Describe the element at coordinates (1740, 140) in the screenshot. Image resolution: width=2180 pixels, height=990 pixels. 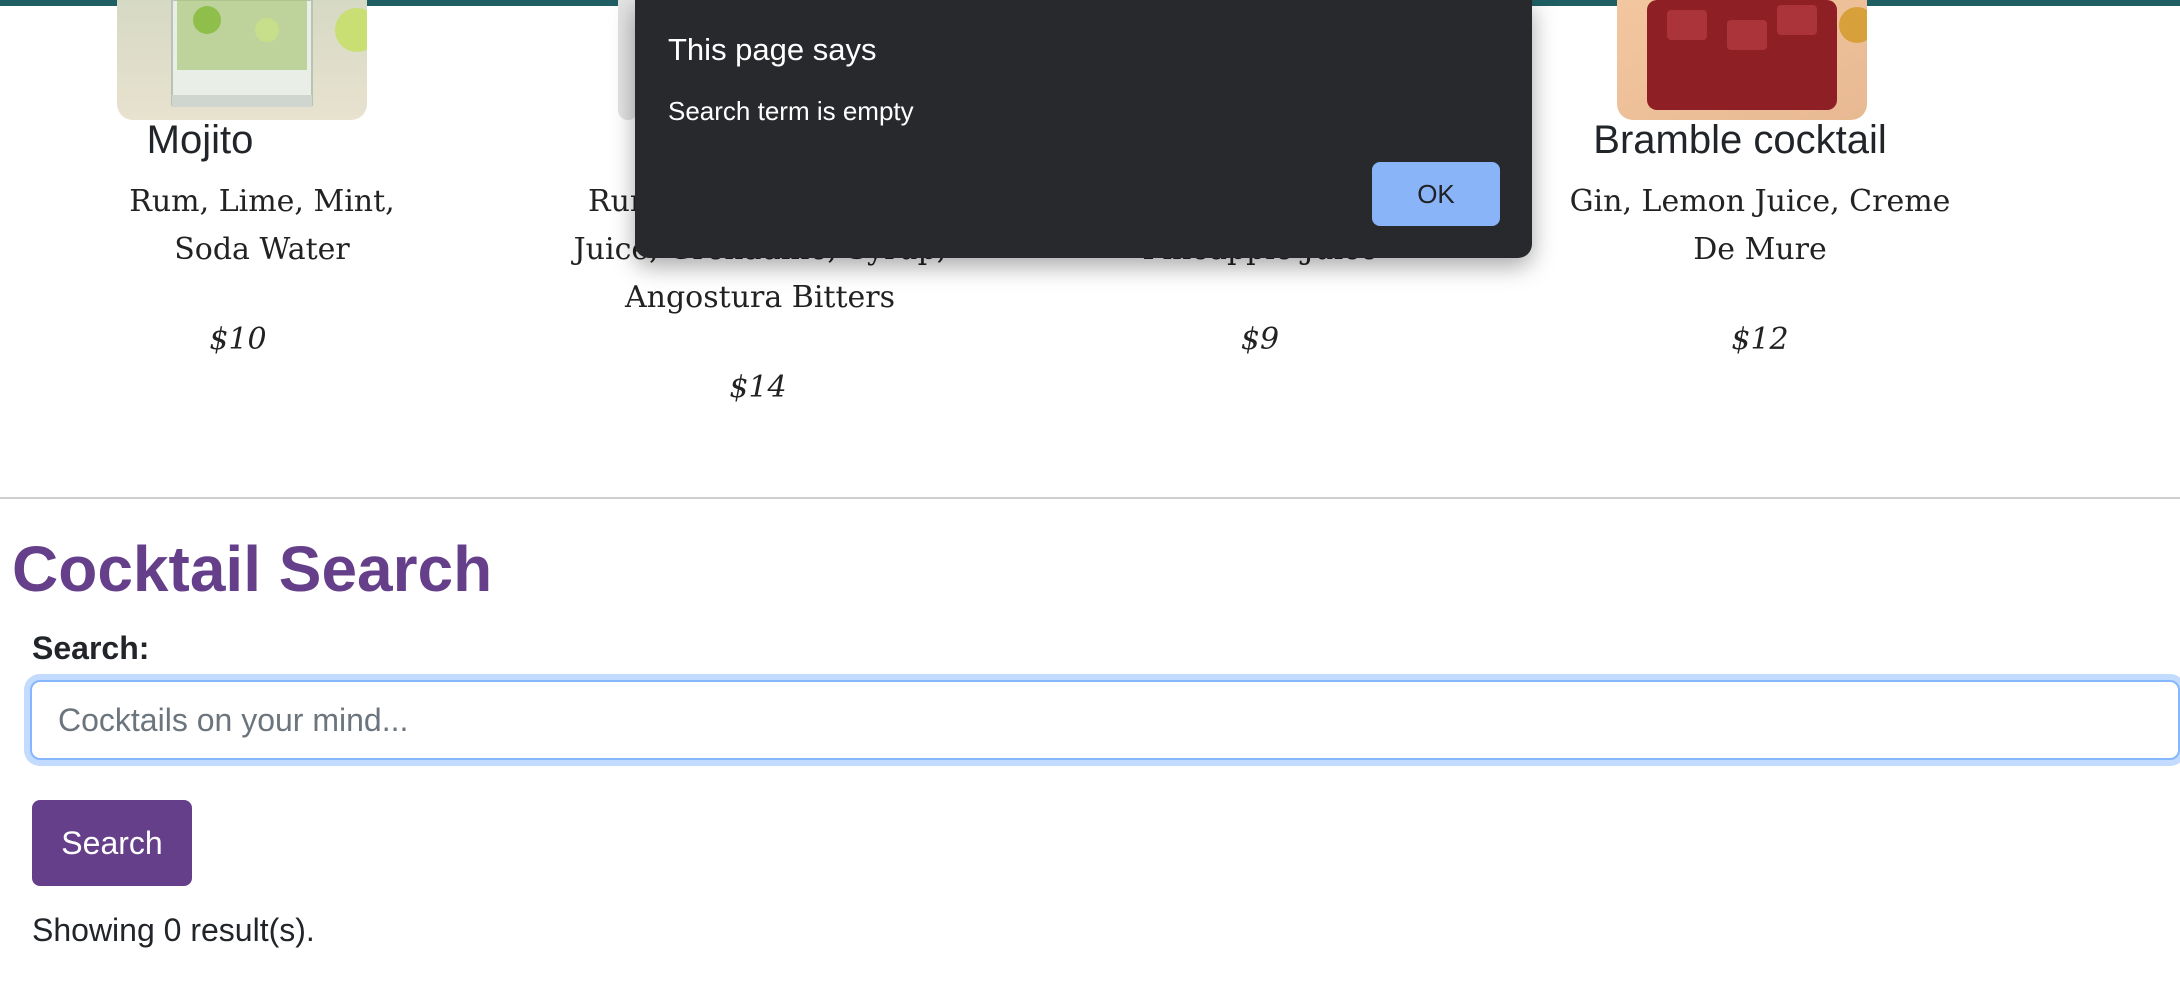
I see `cocktail-name: Bramble cocktail` at that location.